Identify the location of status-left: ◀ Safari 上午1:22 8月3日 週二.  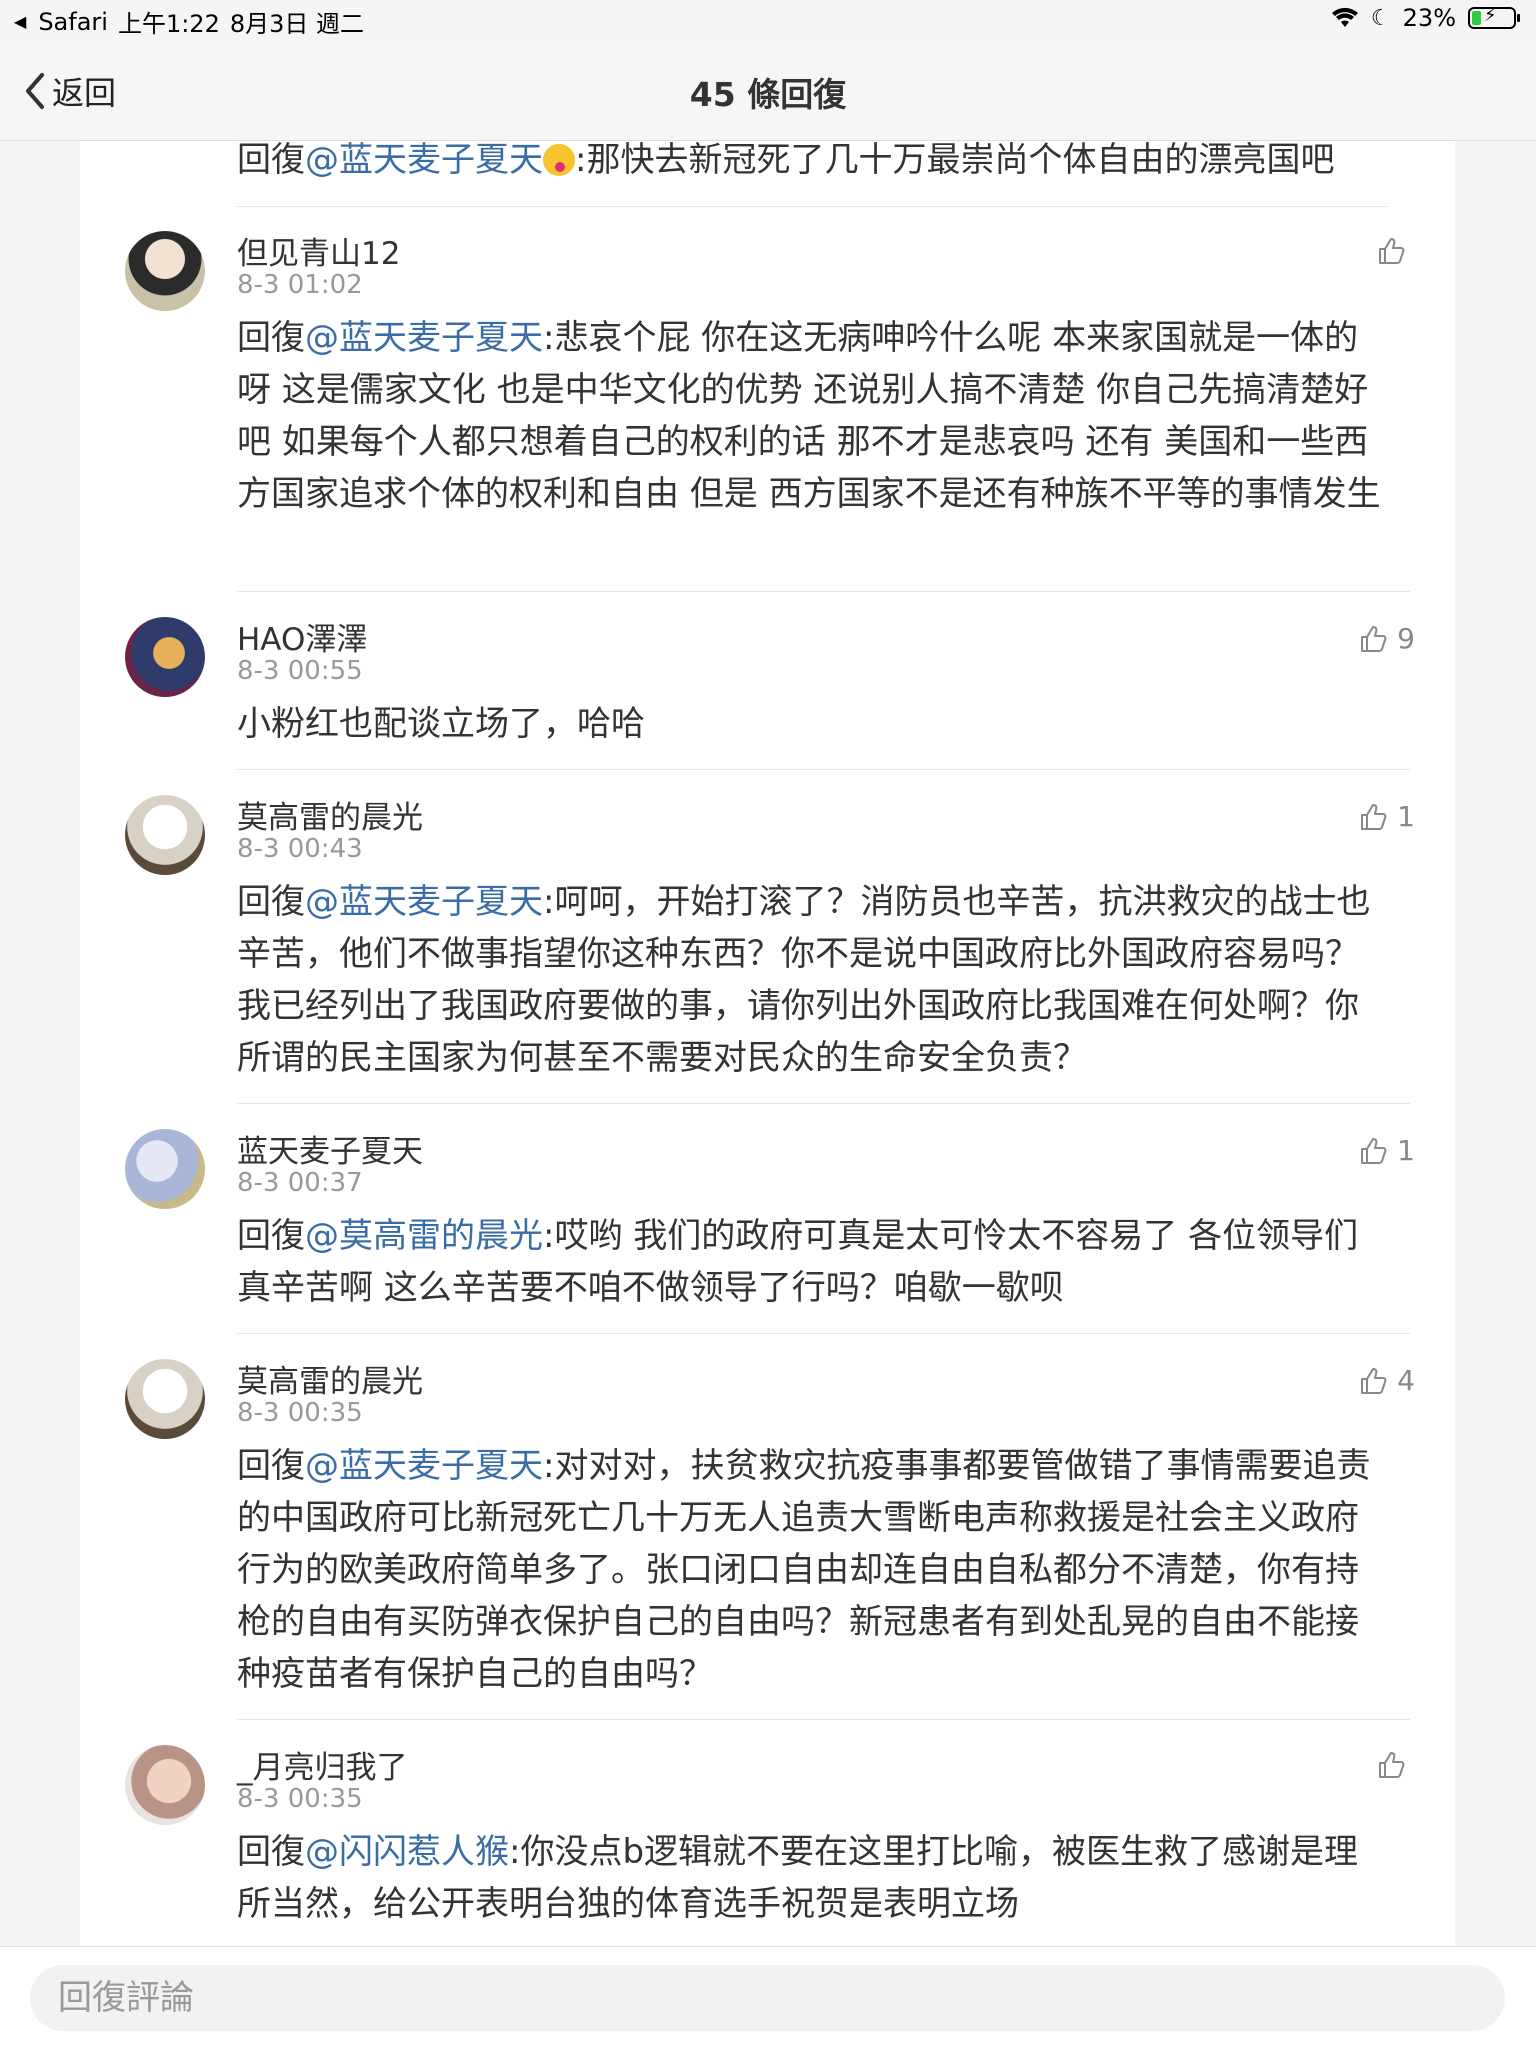
(189, 21).